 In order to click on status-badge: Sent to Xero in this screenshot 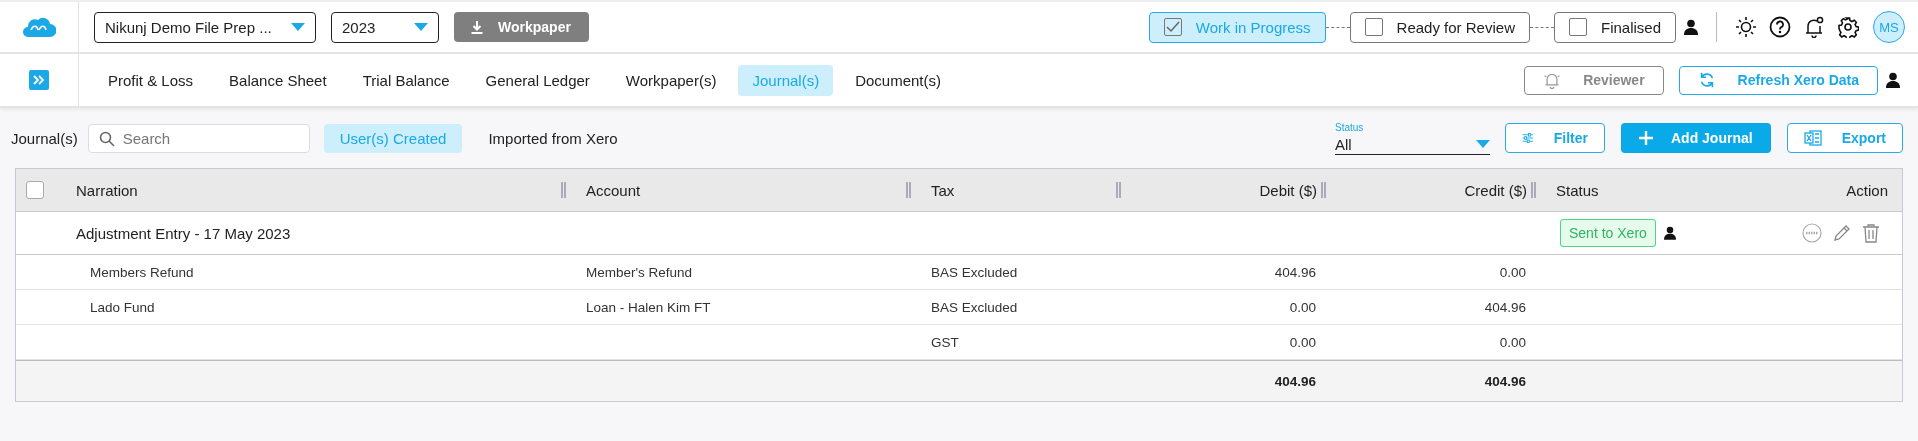, I will do `click(1608, 233)`.